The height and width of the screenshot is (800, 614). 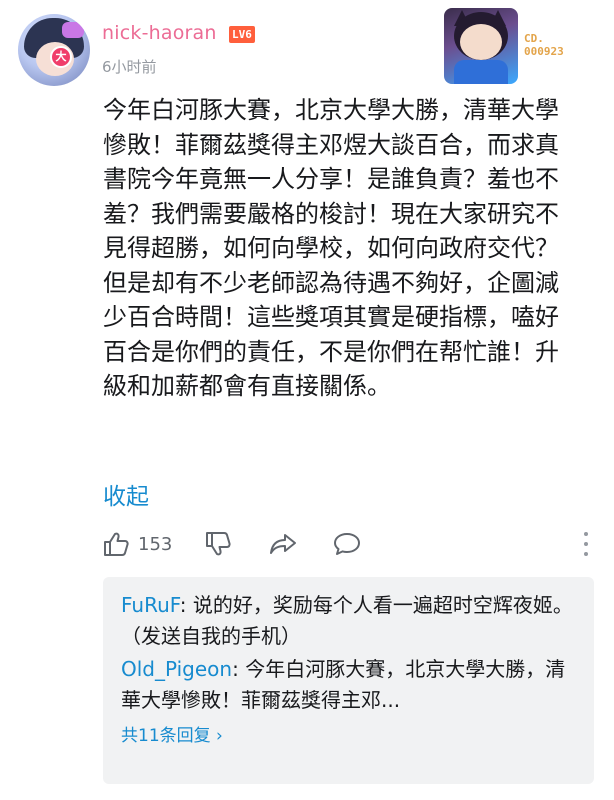 What do you see at coordinates (242, 34) in the screenshot?
I see `level-badge: LV6` at bounding box center [242, 34].